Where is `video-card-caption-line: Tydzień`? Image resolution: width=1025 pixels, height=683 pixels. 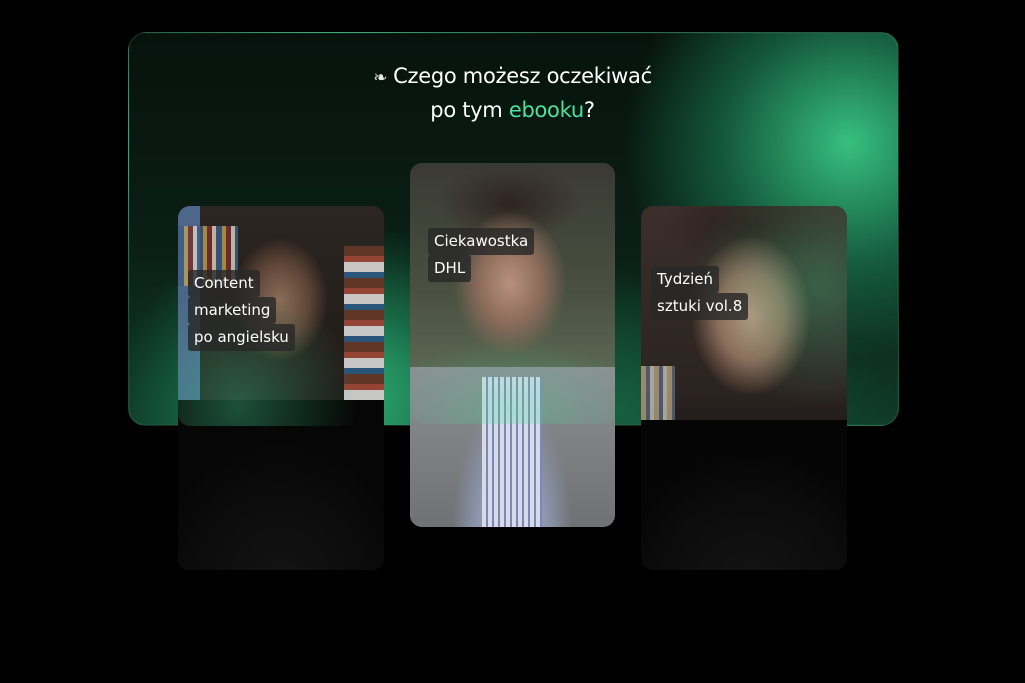
video-card-caption-line: Tydzień is located at coordinates (685, 279).